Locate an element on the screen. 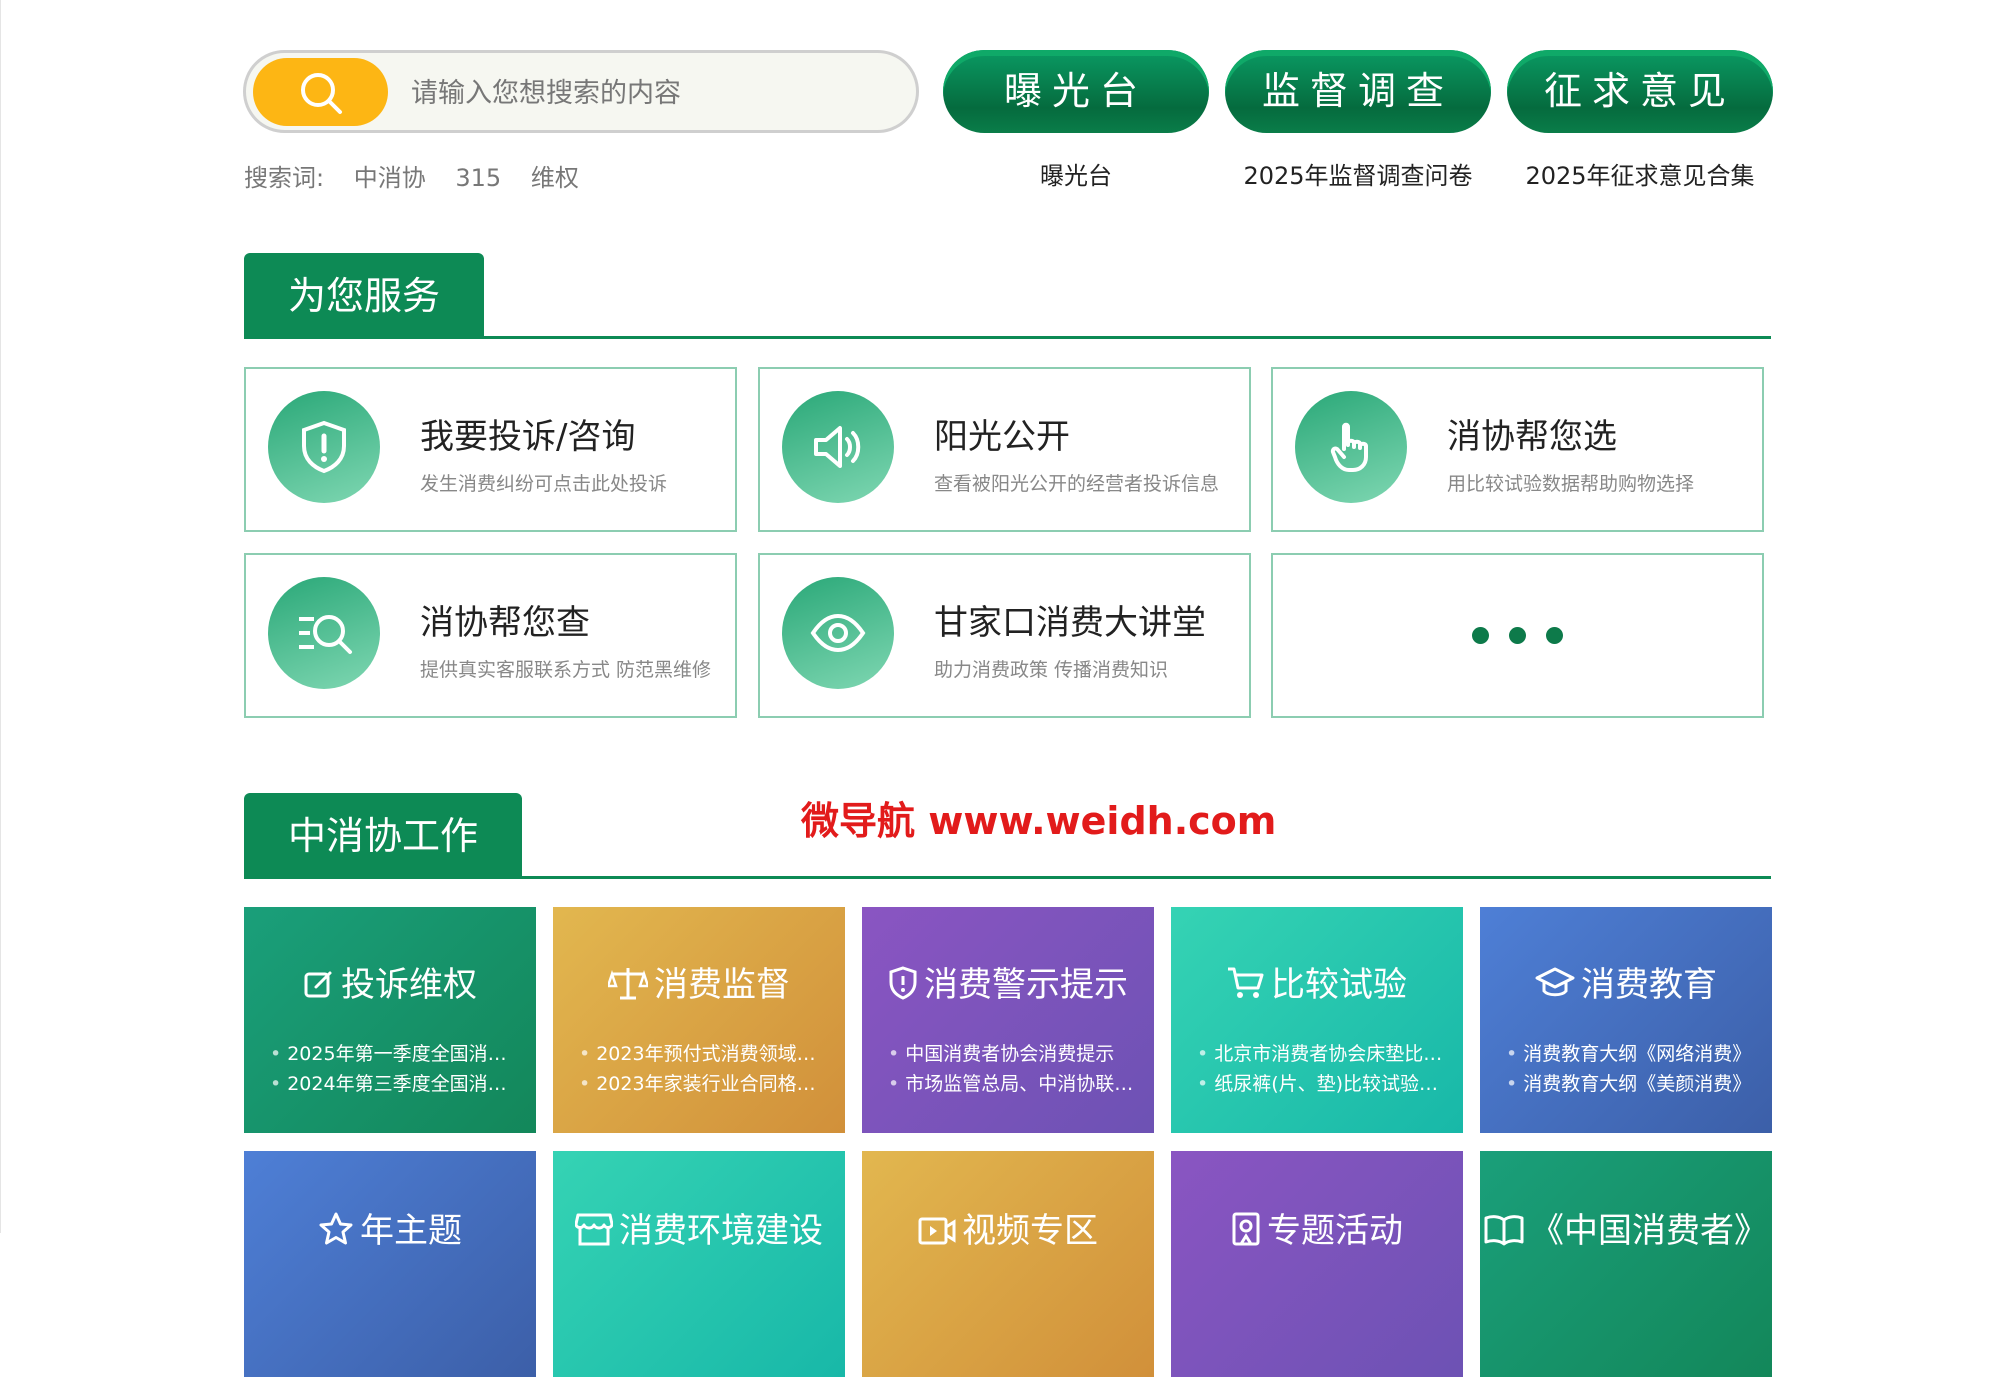 The height and width of the screenshot is (1377, 2002). work-tile-environment: 消费环境建设 is located at coordinates (699, 1264).